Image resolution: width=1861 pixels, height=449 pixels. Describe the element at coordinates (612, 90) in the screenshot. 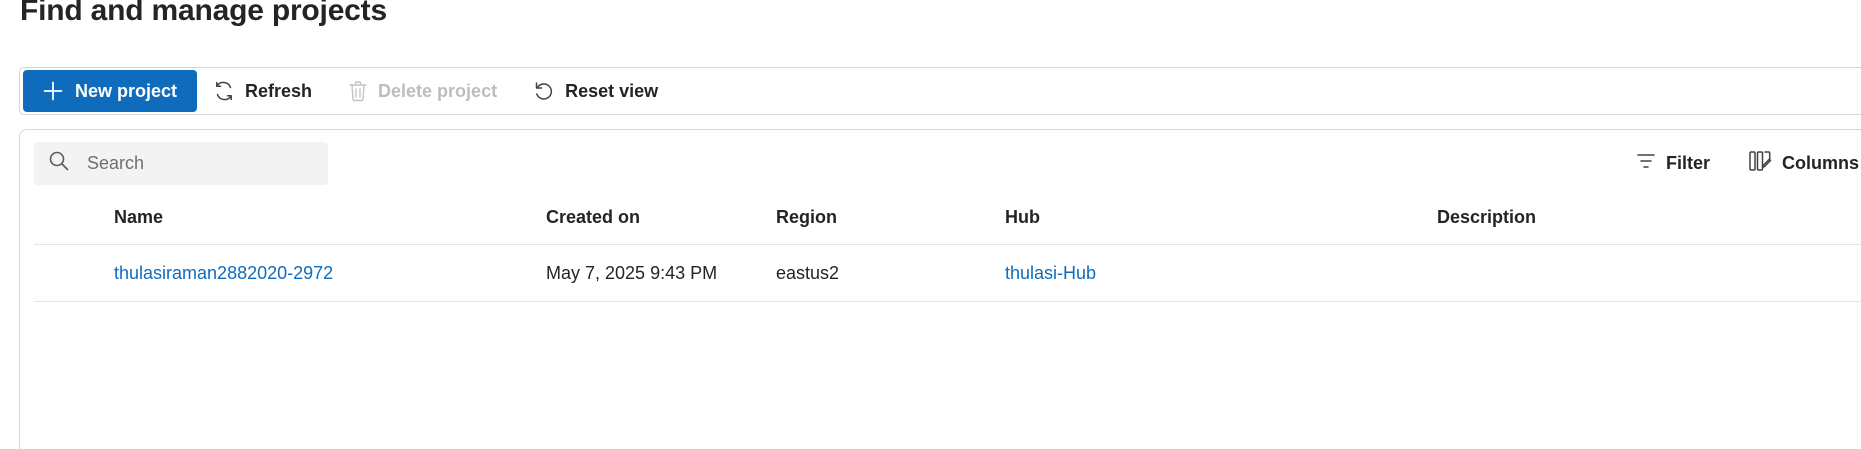

I see `reset-view-label: Reset view` at that location.